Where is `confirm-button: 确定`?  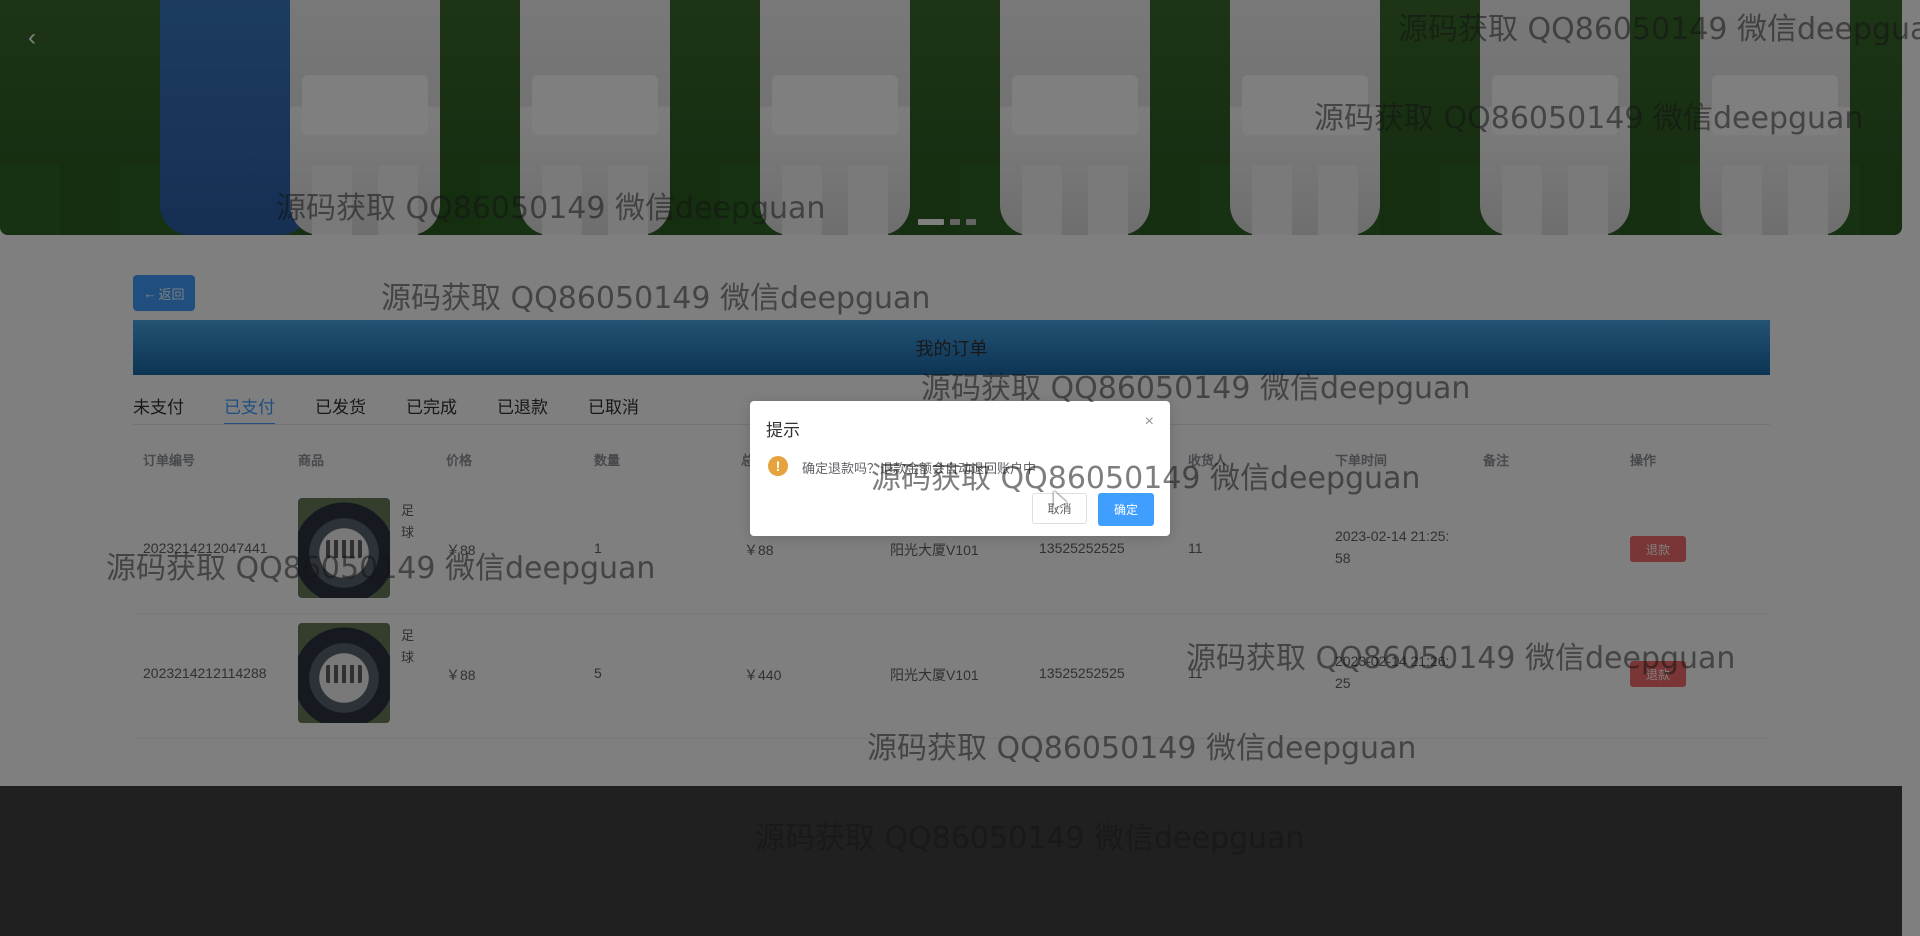 confirm-button: 确定 is located at coordinates (1126, 509).